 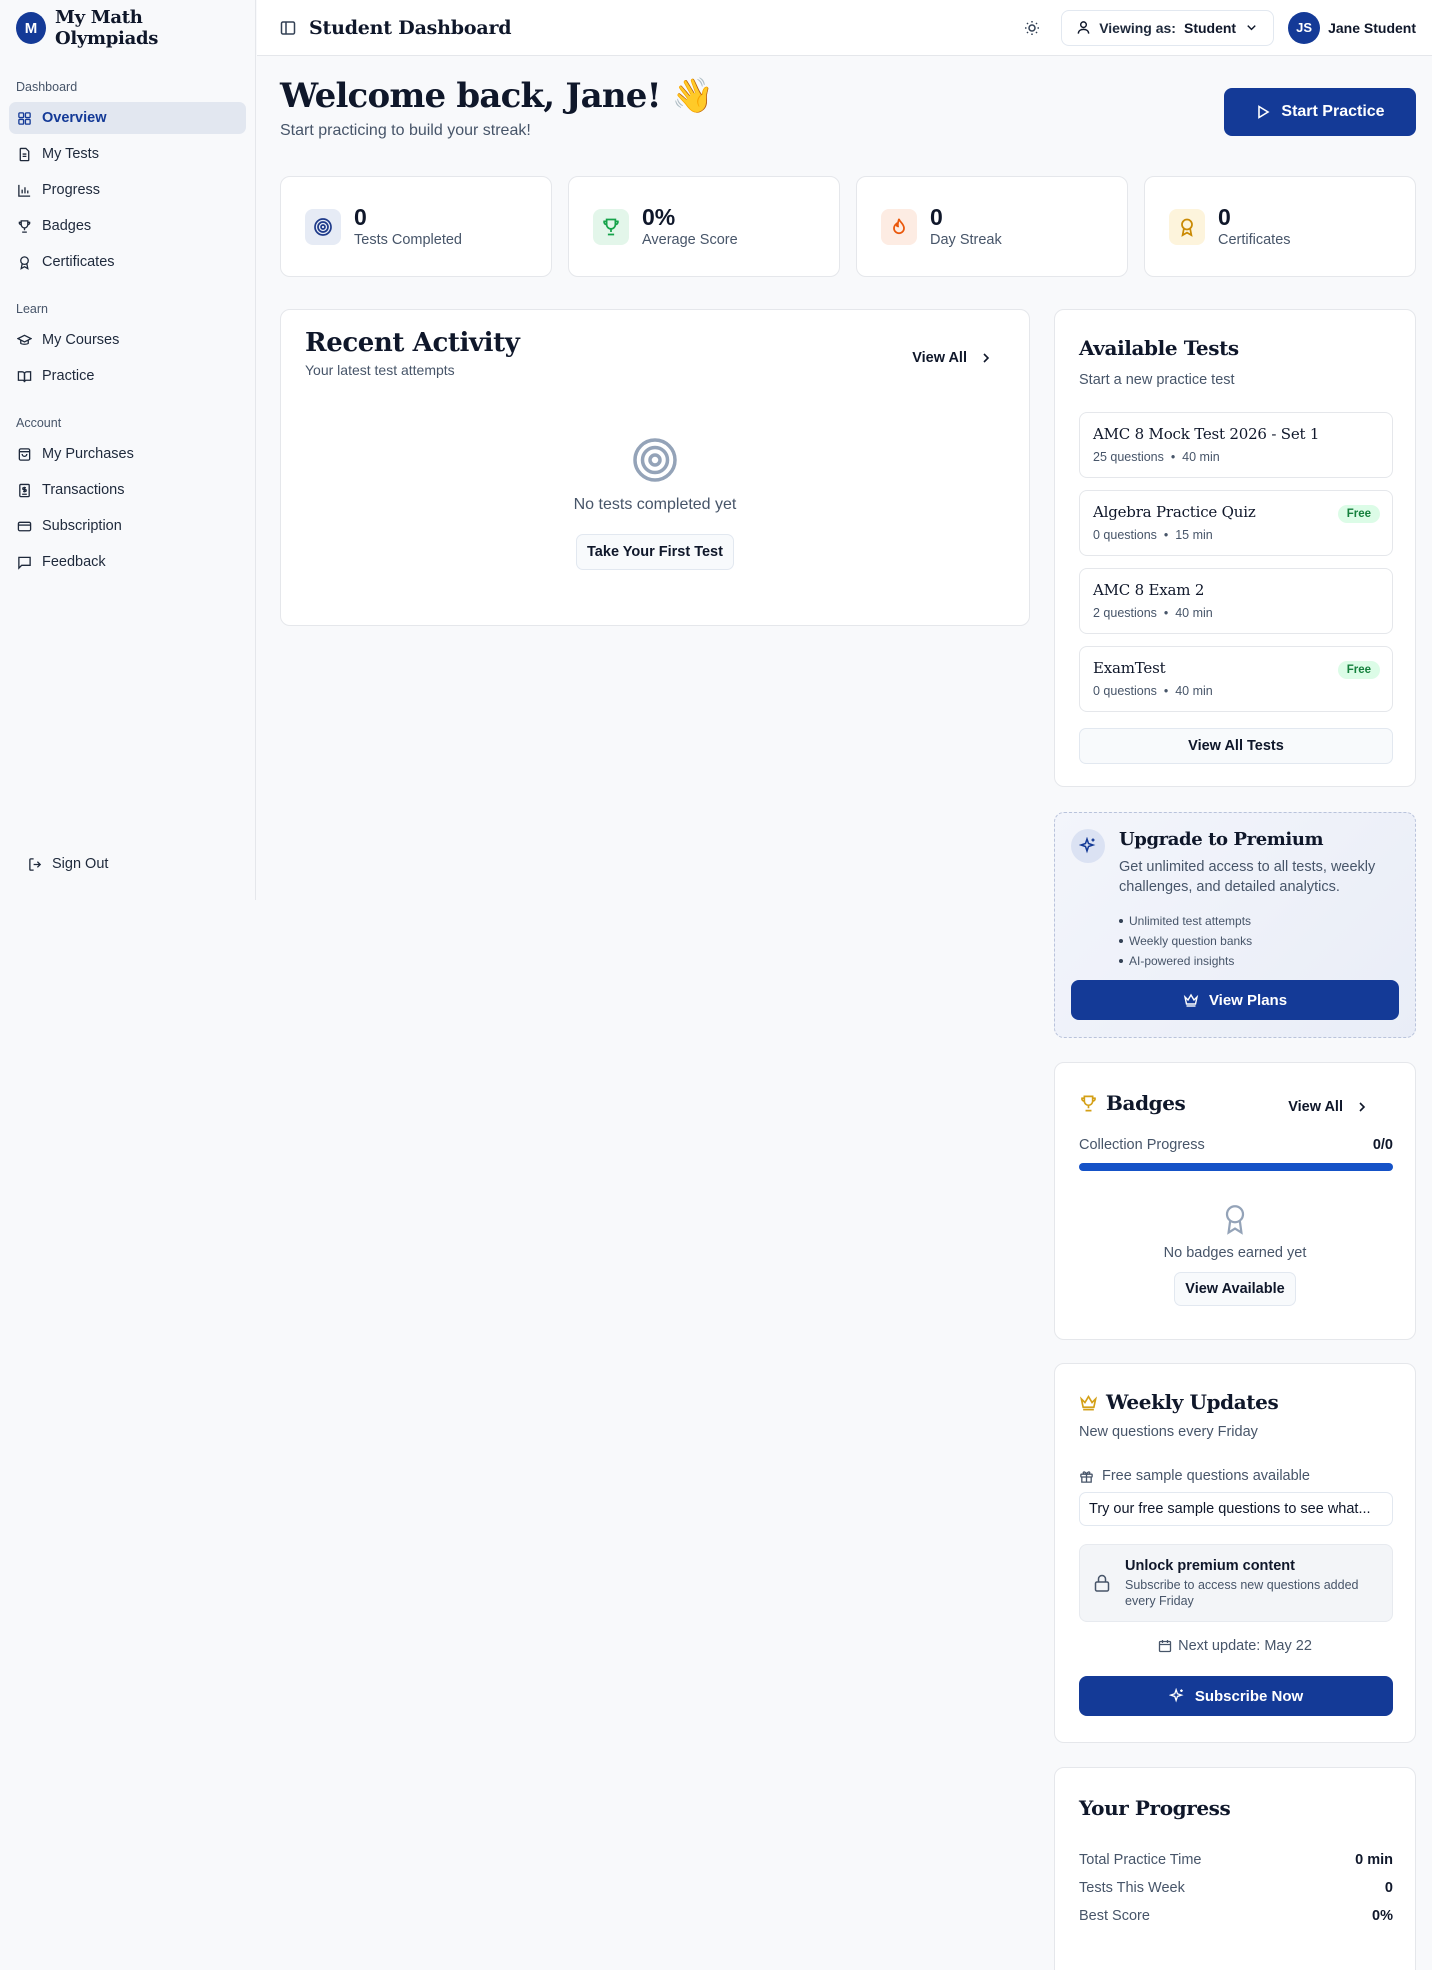 I want to click on sidebar-item-transactions: Transactions, so click(x=127, y=490).